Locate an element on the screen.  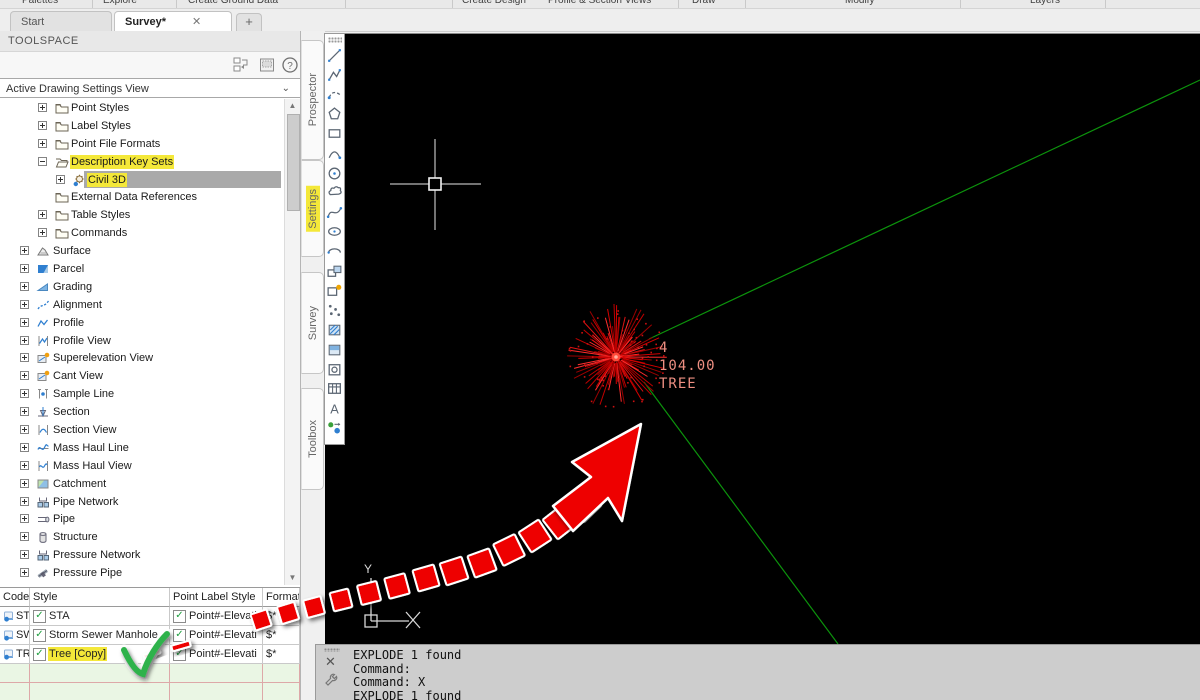
ellipse-arc-icon is located at coordinates (334, 251).